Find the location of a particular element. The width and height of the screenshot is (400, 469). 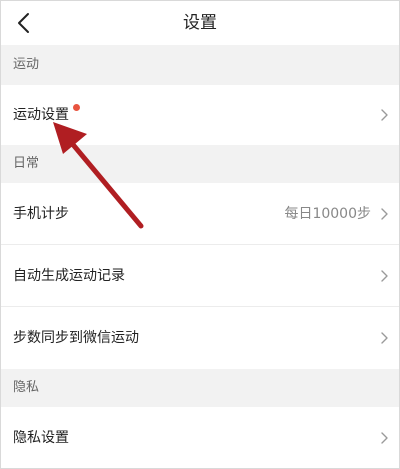

step-goal-value: 每日10000步 is located at coordinates (327, 214).